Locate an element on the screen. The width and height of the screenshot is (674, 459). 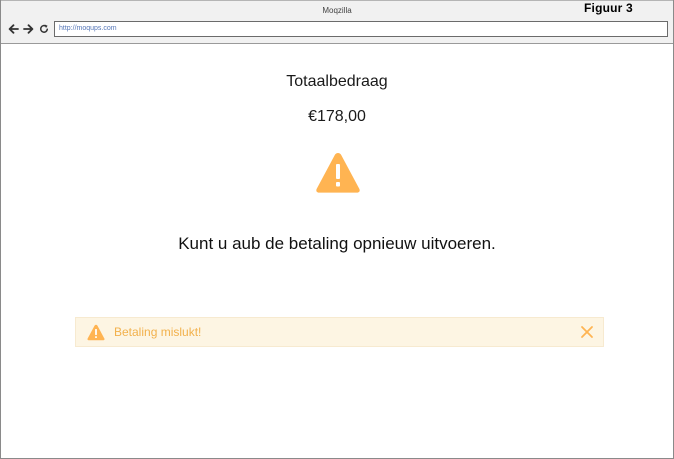
alert-message: Betaling mislukt! is located at coordinates (158, 332).